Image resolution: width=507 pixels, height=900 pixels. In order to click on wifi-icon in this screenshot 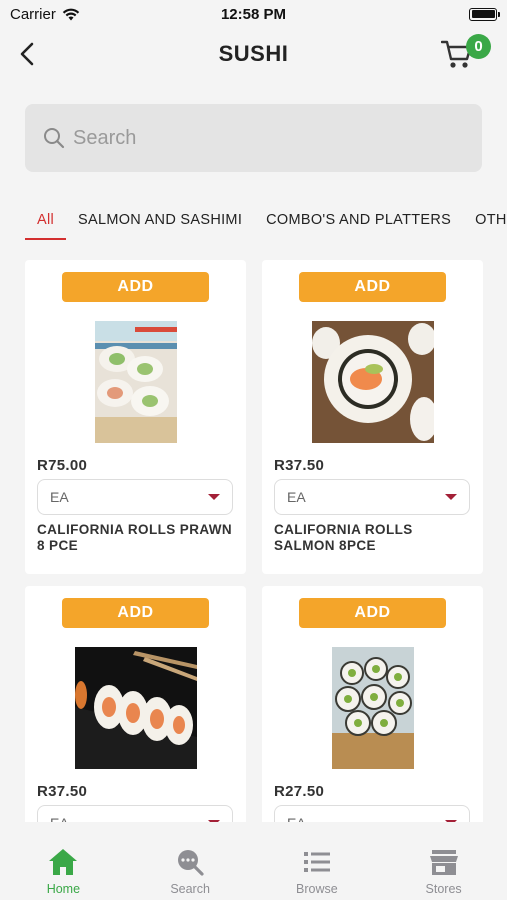, I will do `click(71, 14)`.